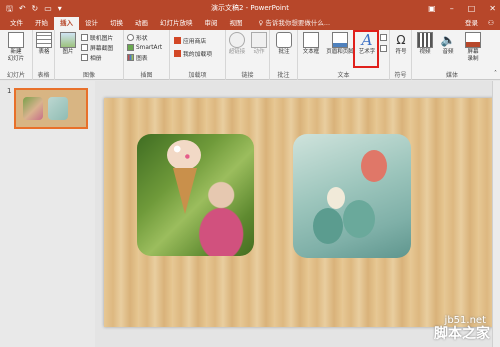 The image size is (500, 347). Describe the element at coordinates (91, 57) in the screenshot. I see `album-button: 相册` at that location.